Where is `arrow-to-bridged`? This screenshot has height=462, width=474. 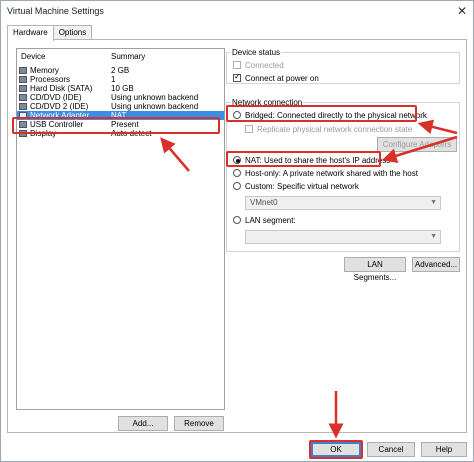
arrow-to-bridged is located at coordinates (437, 127).